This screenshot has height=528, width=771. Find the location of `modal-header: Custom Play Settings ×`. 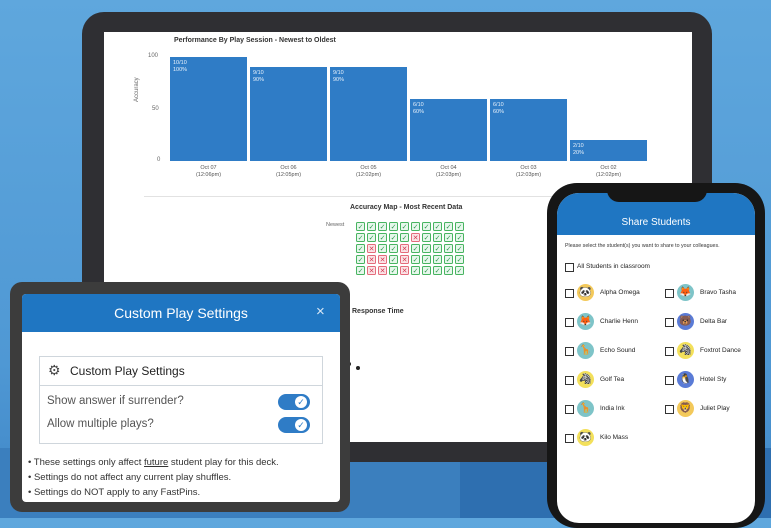

modal-header: Custom Play Settings × is located at coordinates (181, 313).